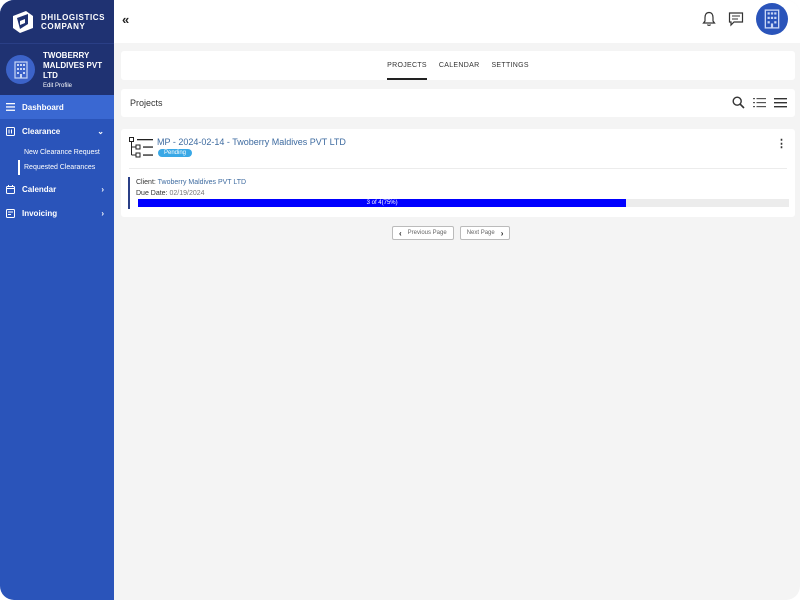 The width and height of the screenshot is (800, 600). I want to click on company-name: TWOBERRY MALDIVES PVT LTD, so click(72, 66).